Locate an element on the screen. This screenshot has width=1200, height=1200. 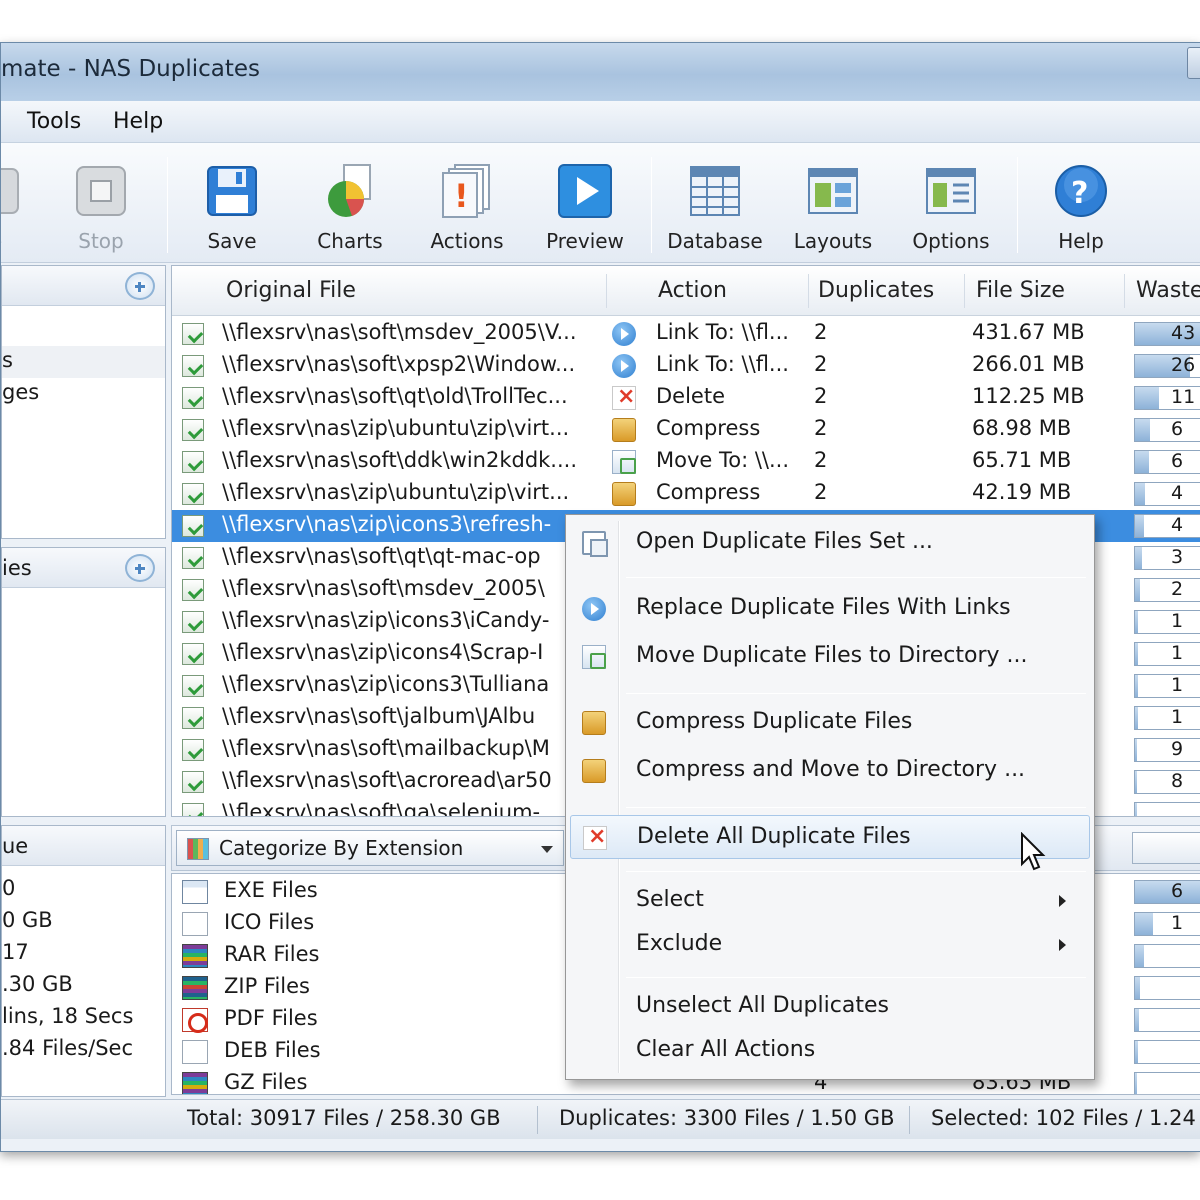
link-icon is located at coordinates (624, 334).